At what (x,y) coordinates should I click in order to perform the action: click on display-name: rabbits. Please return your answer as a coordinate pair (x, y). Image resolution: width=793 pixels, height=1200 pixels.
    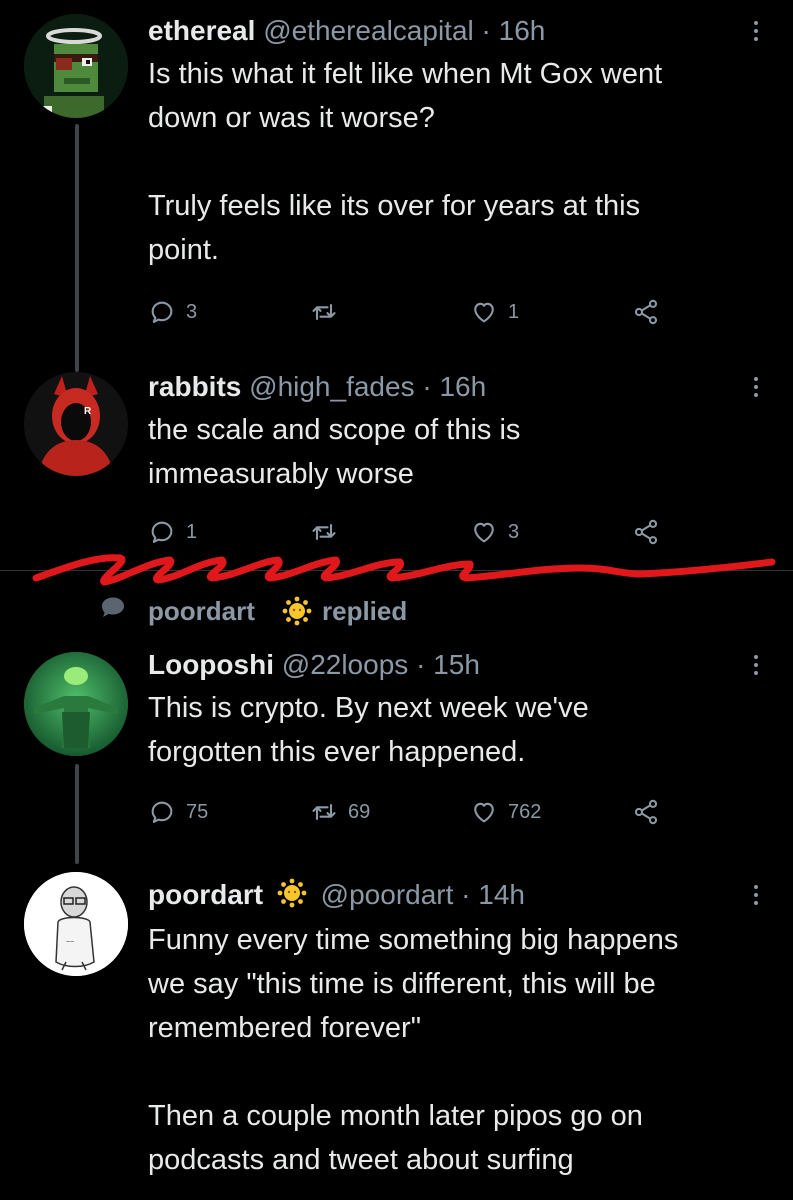
    Looking at the image, I should click on (194, 386).